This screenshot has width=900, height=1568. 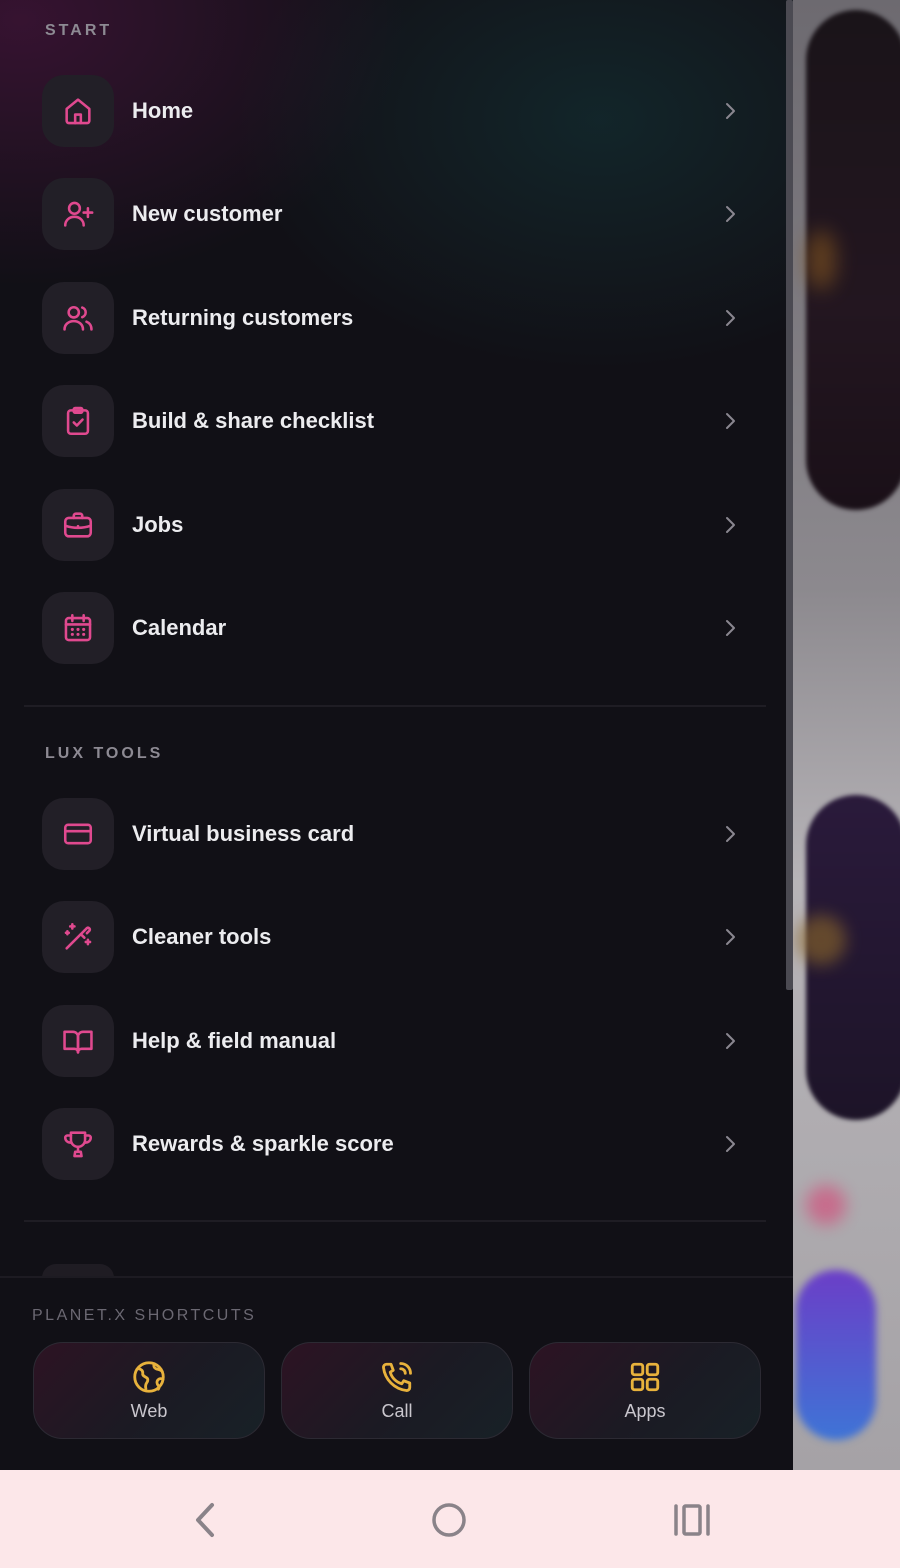 I want to click on menu-label: Calendar, so click(x=179, y=627).